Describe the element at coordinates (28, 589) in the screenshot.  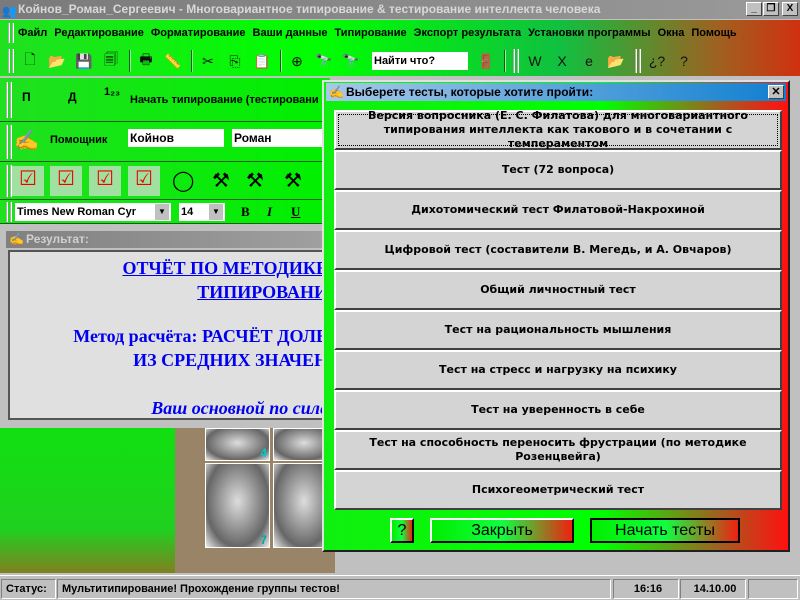
I see `status-label: Статус:` at that location.